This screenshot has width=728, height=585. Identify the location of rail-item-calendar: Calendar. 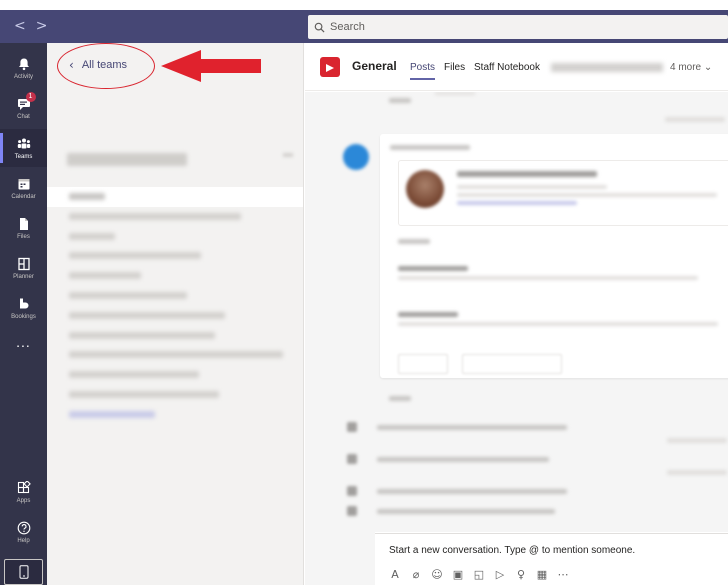
(23, 188).